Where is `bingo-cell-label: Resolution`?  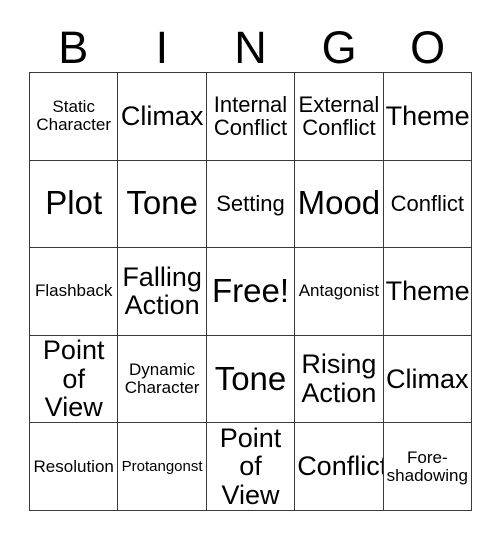 bingo-cell-label: Resolution is located at coordinates (73, 466).